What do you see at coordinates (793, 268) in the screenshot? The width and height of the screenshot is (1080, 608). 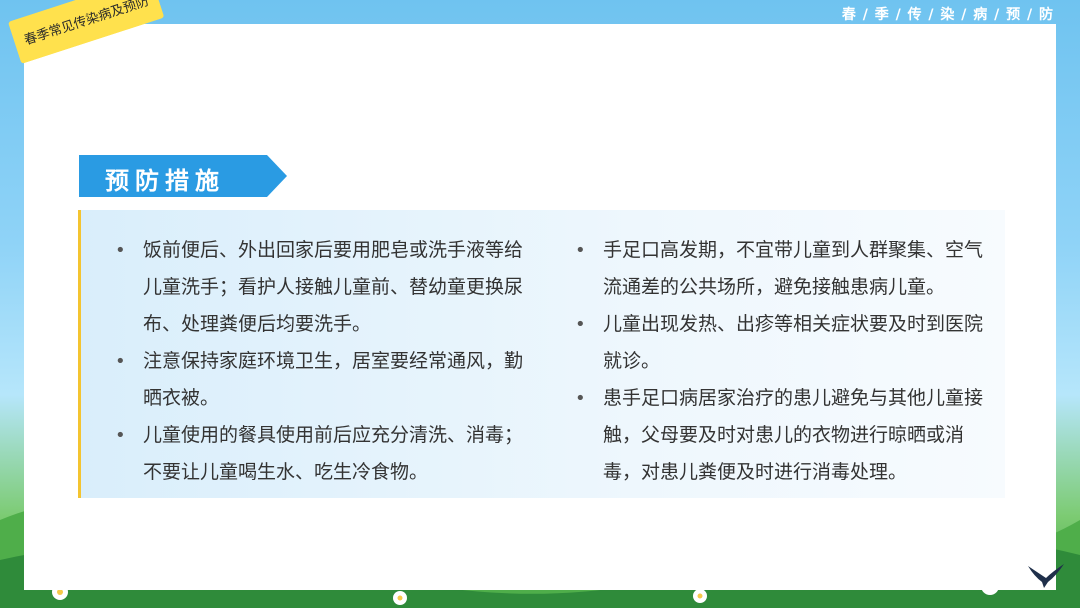 I see `list-item-text: 手足口高发期，不宜带儿童到人群聚集、空气流通差的公共场所，避免接触患病儿童。` at bounding box center [793, 268].